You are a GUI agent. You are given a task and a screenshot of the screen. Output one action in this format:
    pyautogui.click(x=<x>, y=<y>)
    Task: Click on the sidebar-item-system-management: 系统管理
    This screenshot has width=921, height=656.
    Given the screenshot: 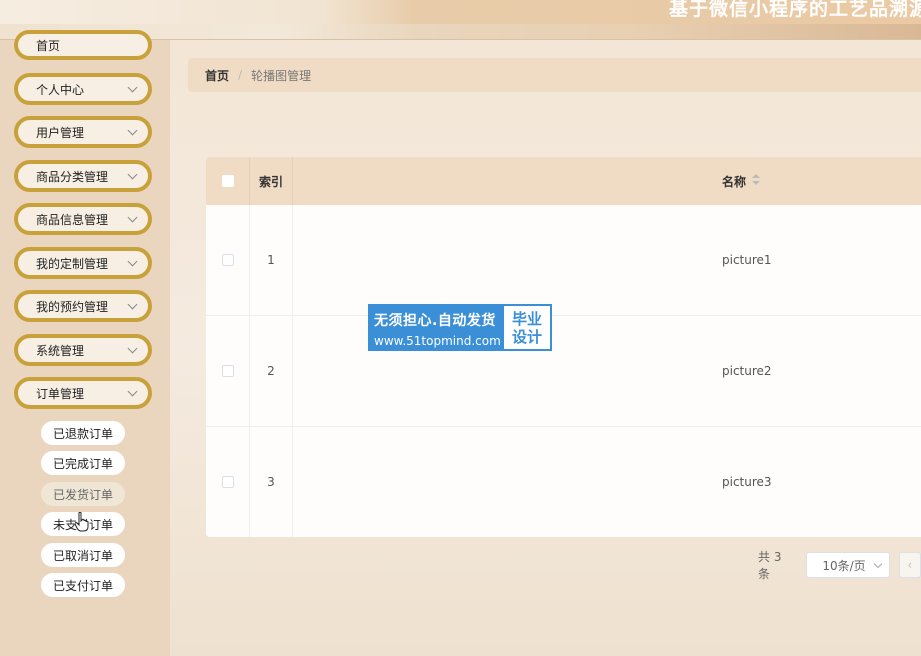 What is the action you would take?
    pyautogui.click(x=83, y=350)
    